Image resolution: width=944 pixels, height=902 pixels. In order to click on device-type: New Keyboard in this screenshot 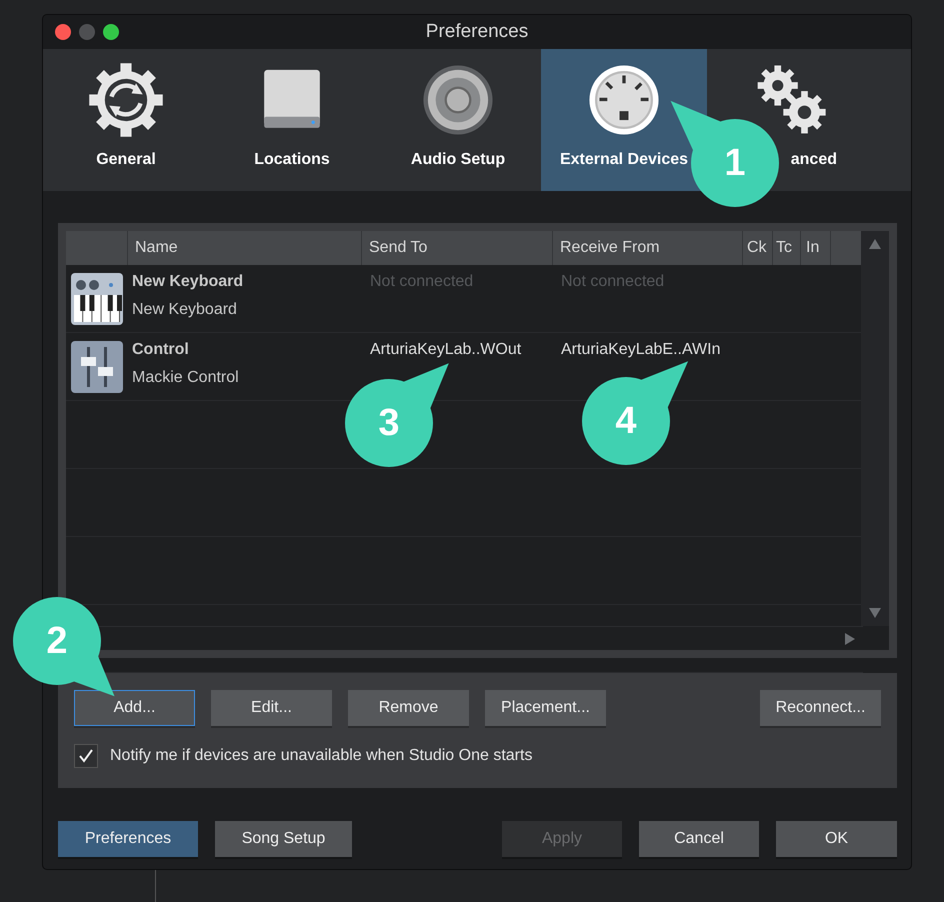, I will do `click(185, 310)`.